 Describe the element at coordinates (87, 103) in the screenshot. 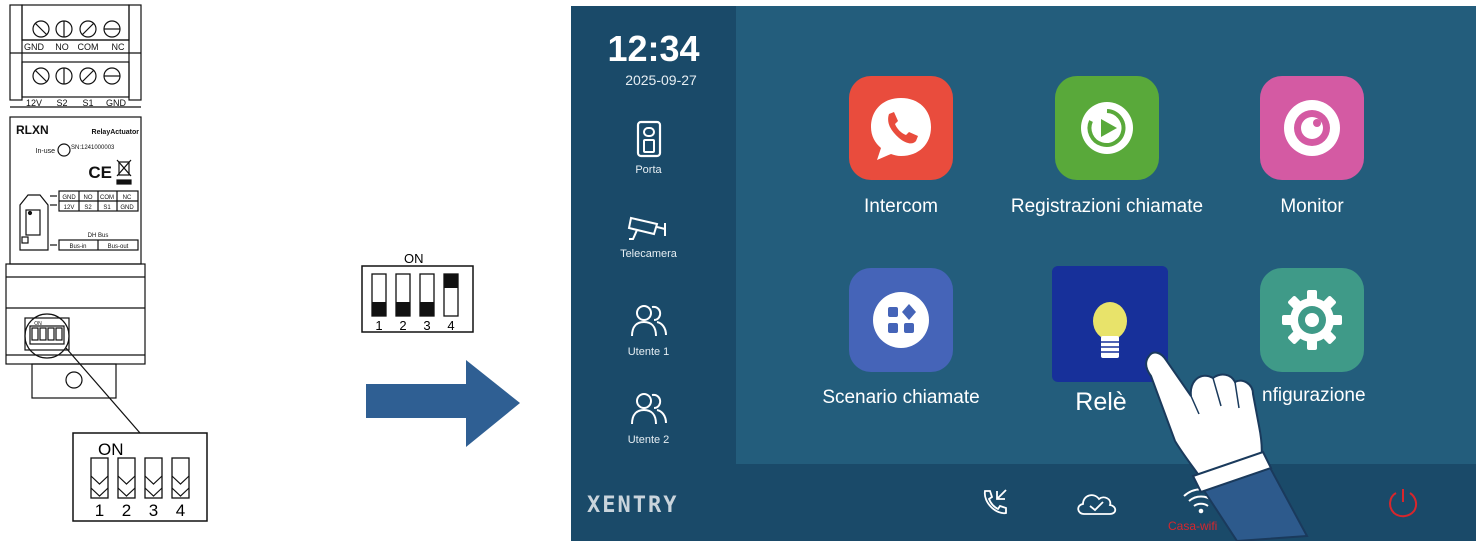

I see `terminal-label: S1` at that location.